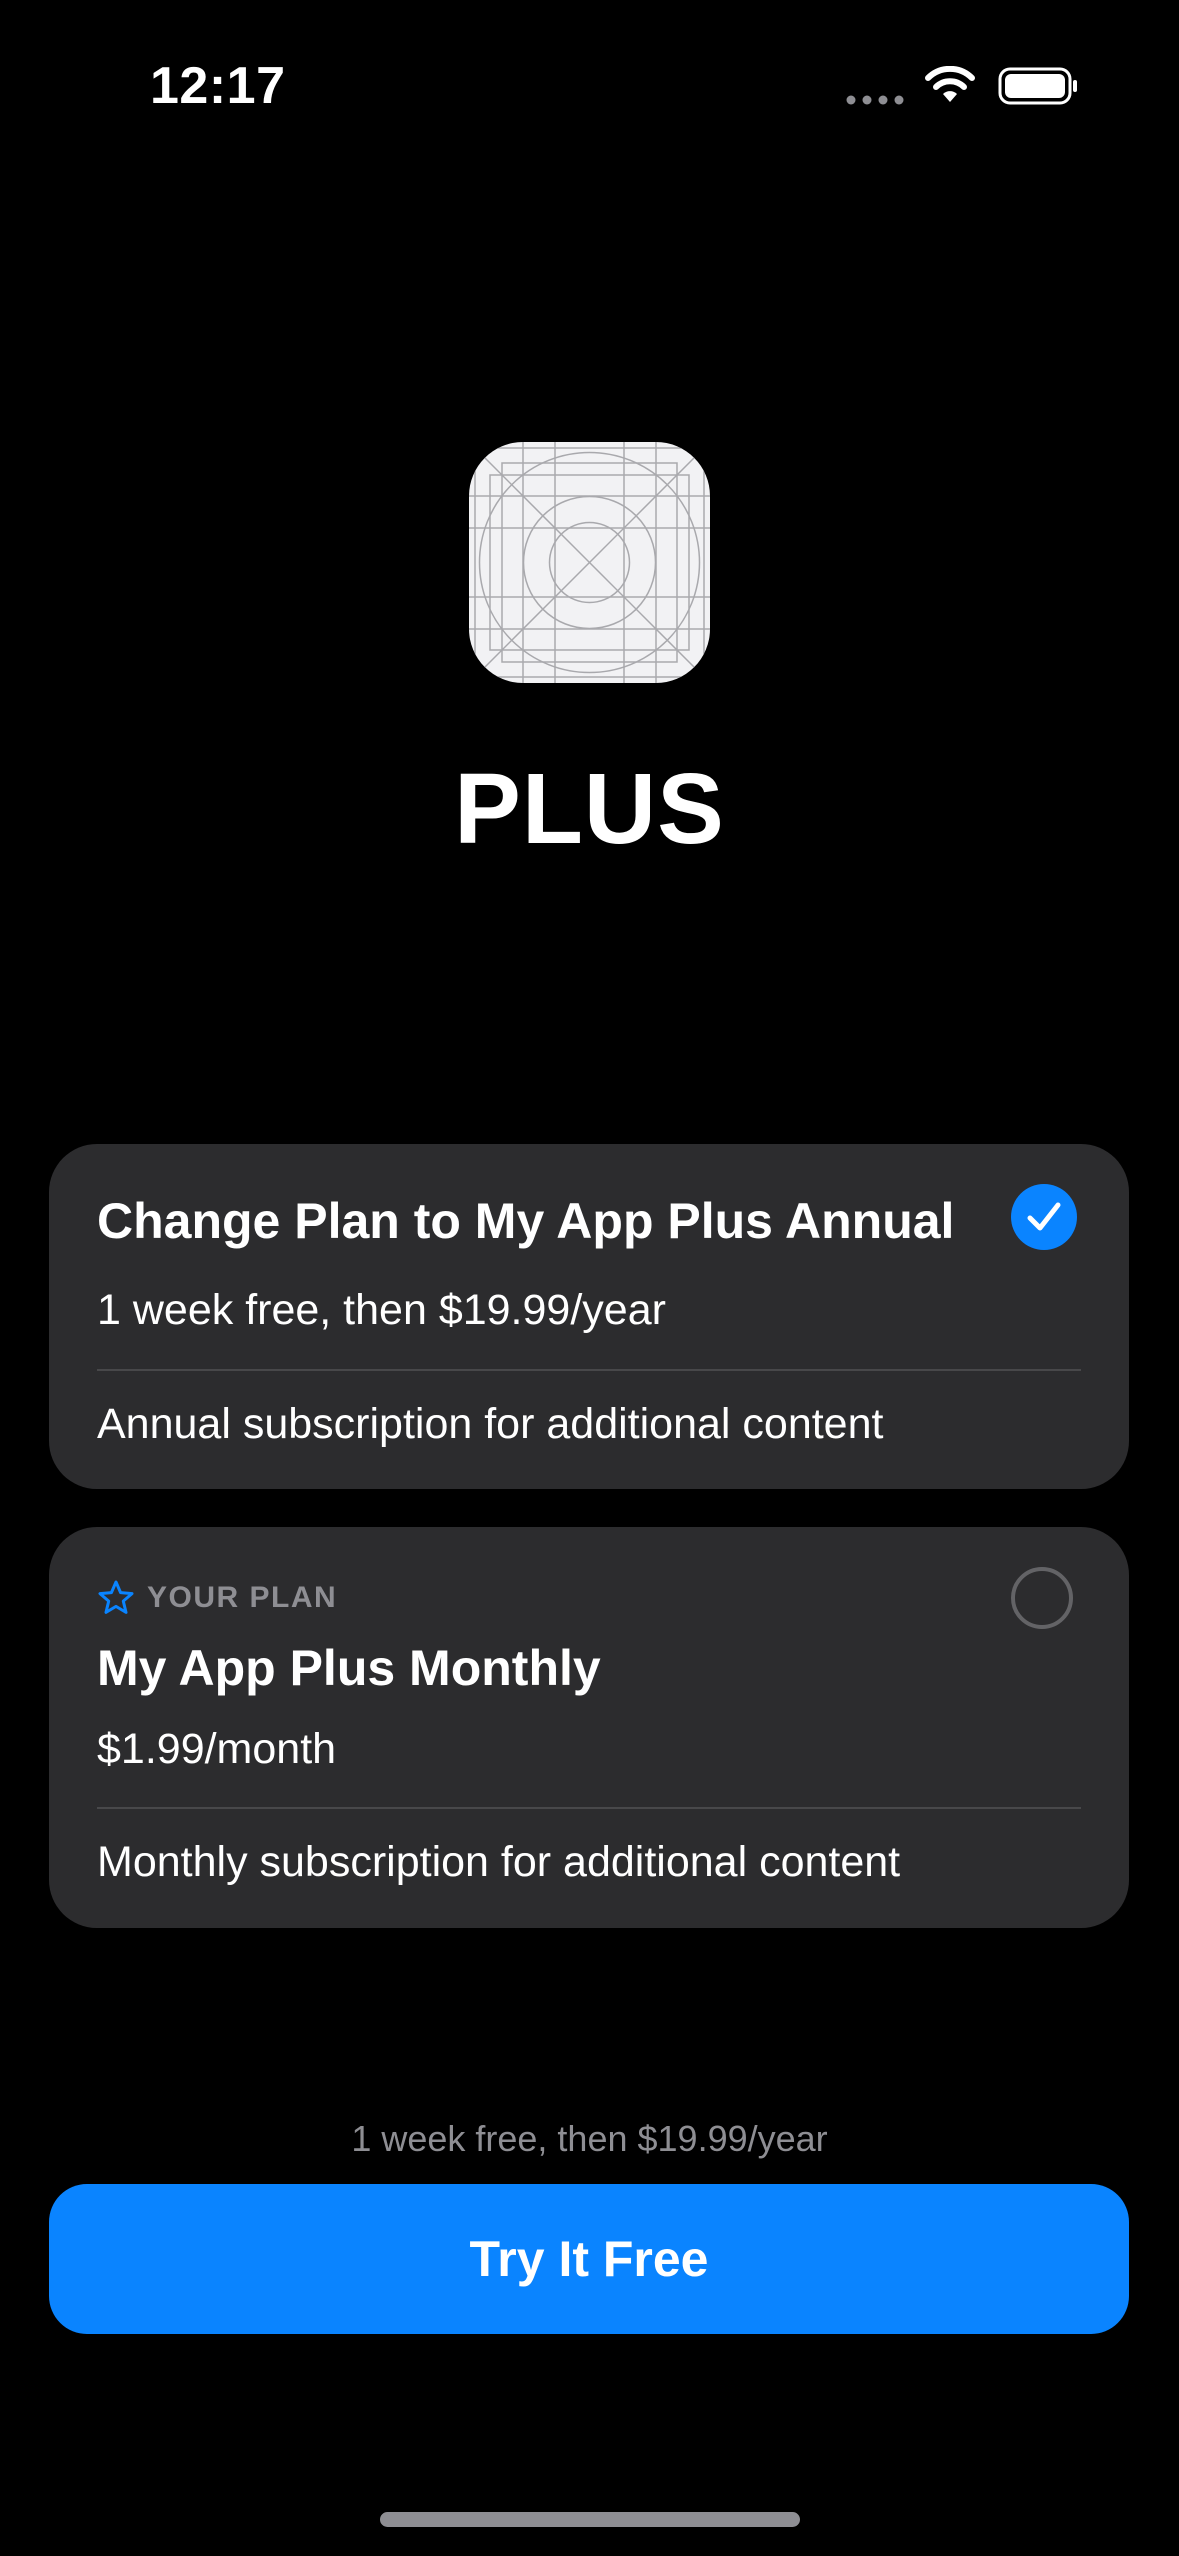  Describe the element at coordinates (242, 1597) in the screenshot. I see `your-plan-label: YOUR PLAN` at that location.